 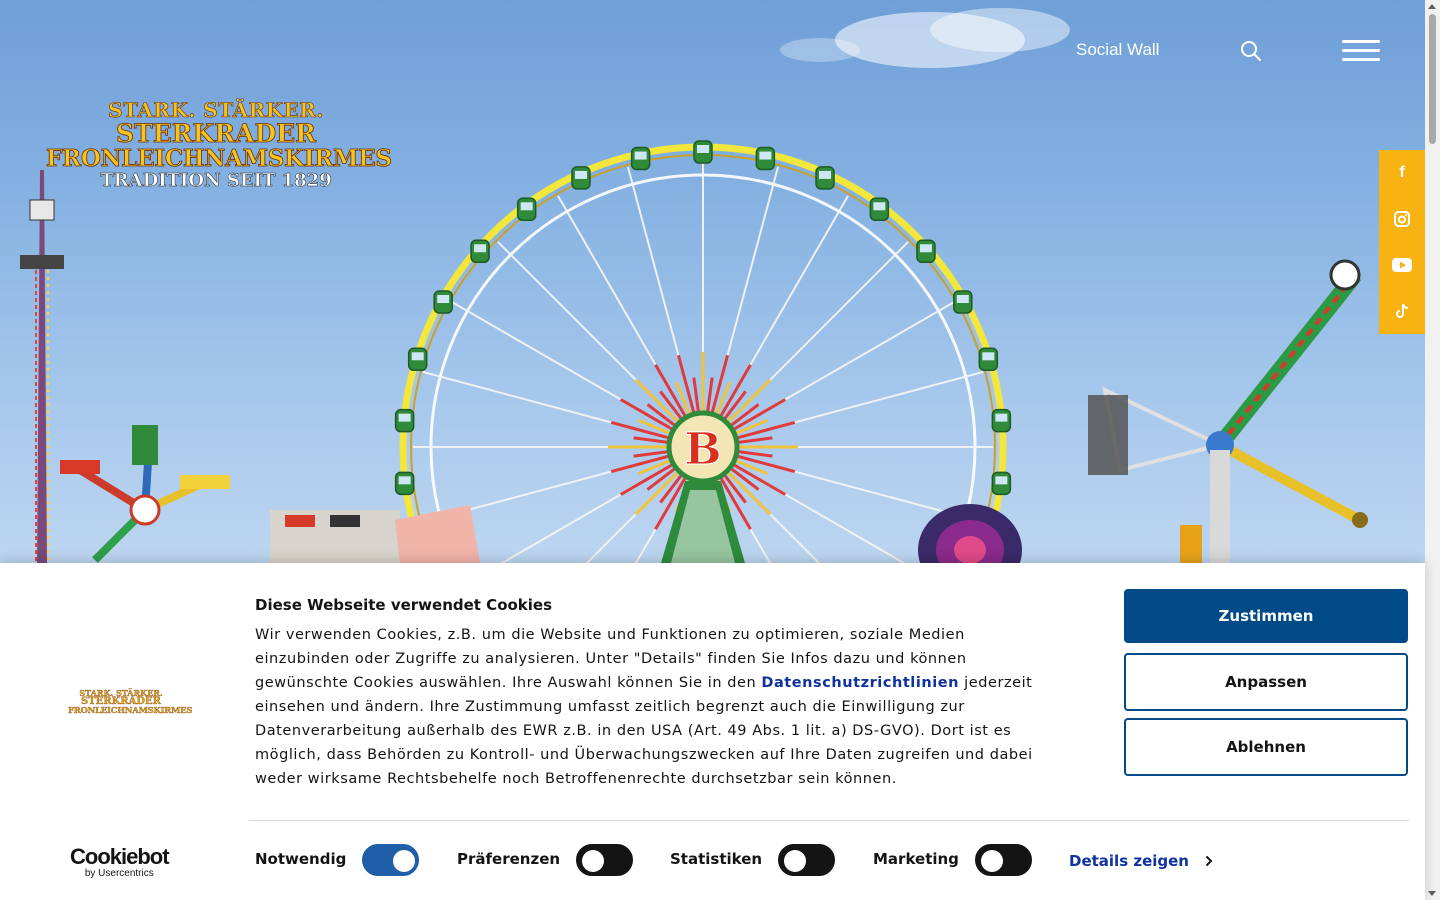 I want to click on scroll-up-arrow-icon, so click(x=1432, y=6).